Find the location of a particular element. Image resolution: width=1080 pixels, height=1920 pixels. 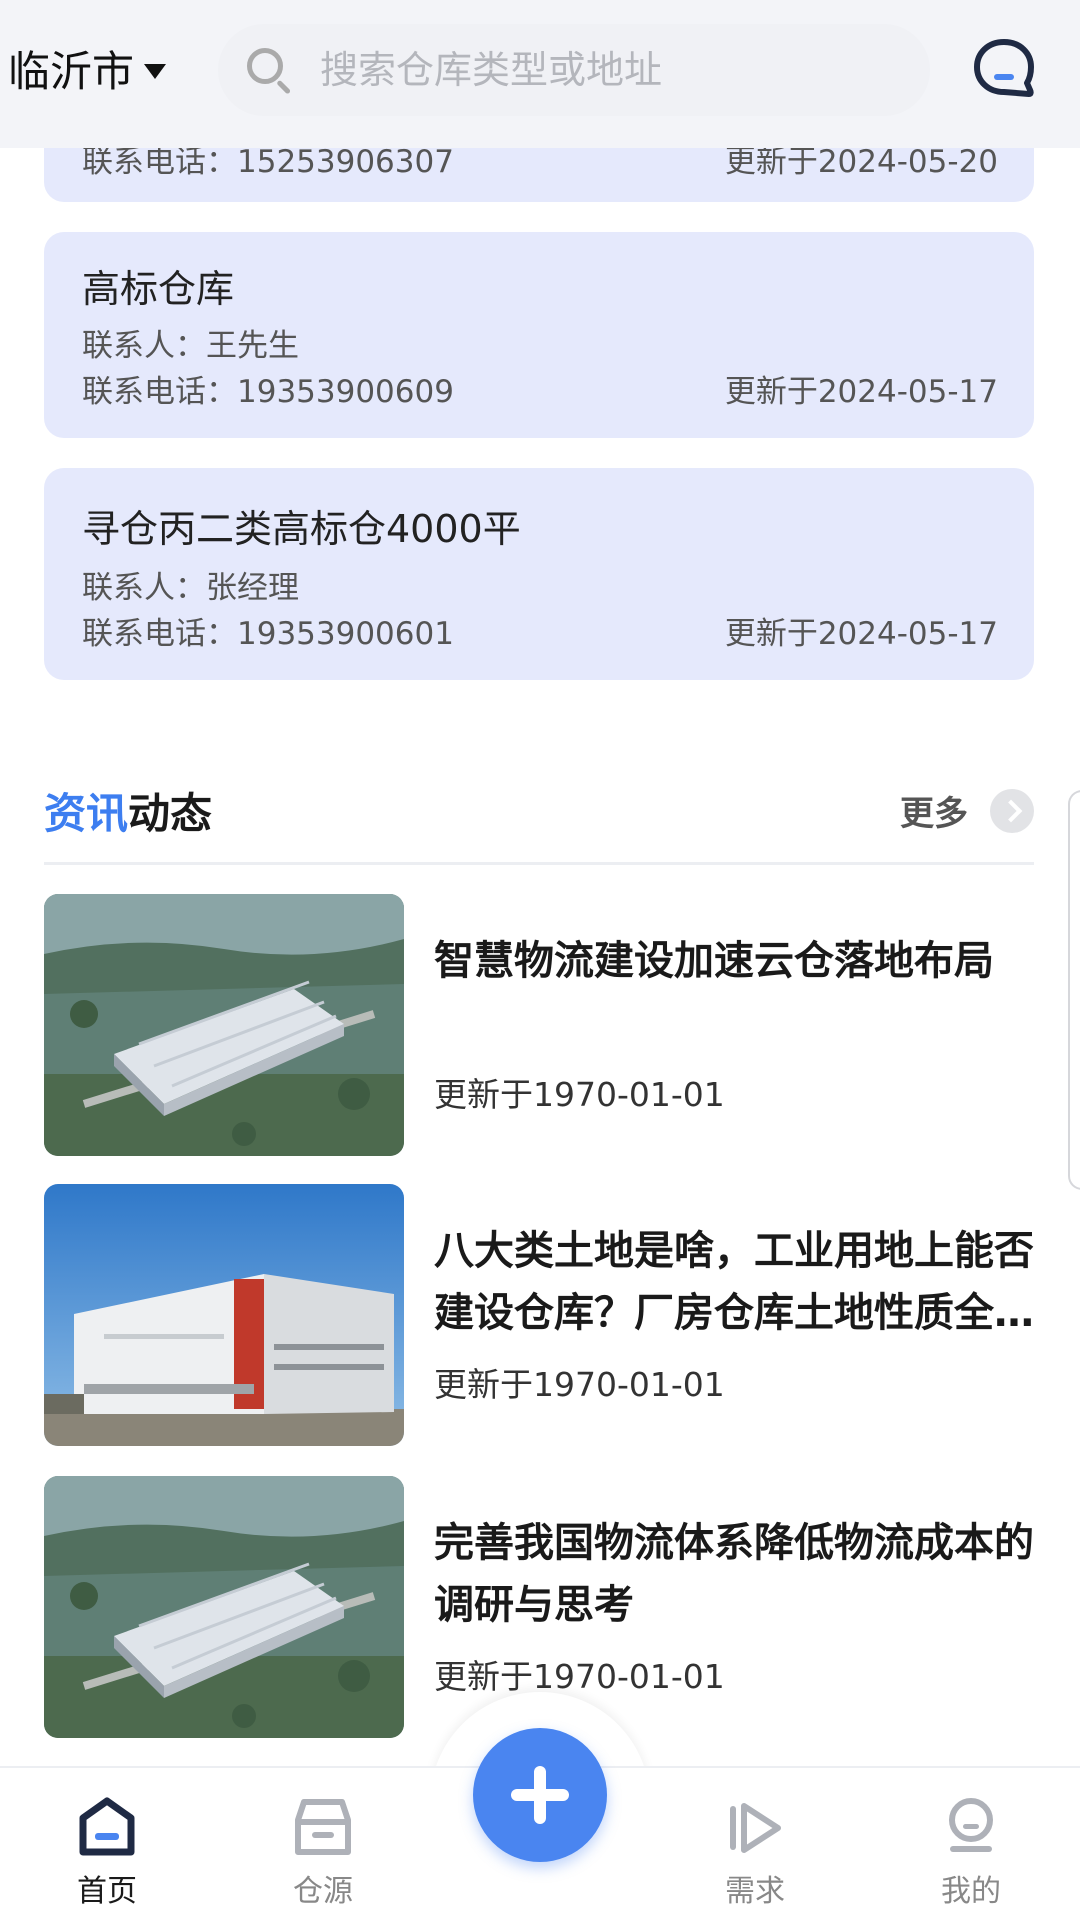

nav-warehouse: 仓源 is located at coordinates (323, 1853).